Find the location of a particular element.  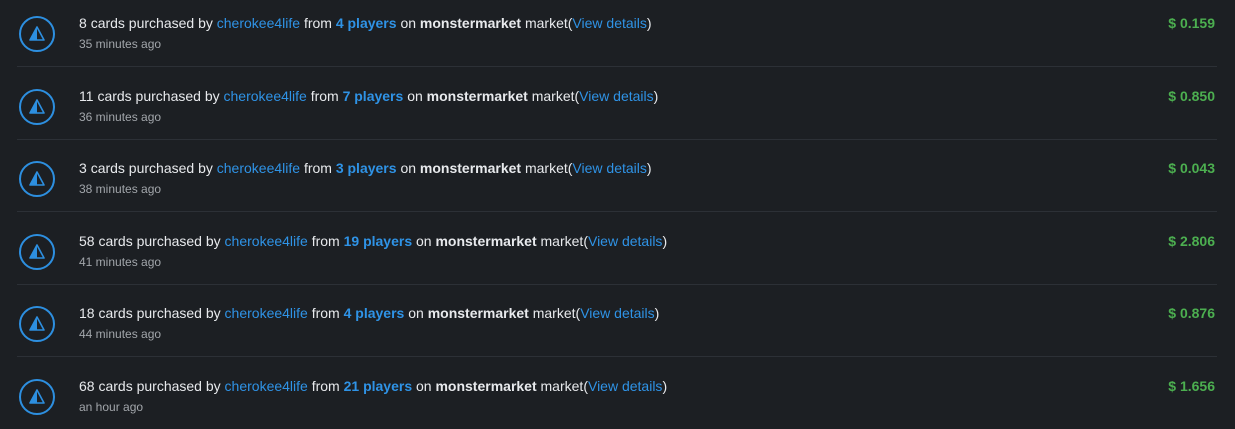

card-count: 68 is located at coordinates (87, 386).